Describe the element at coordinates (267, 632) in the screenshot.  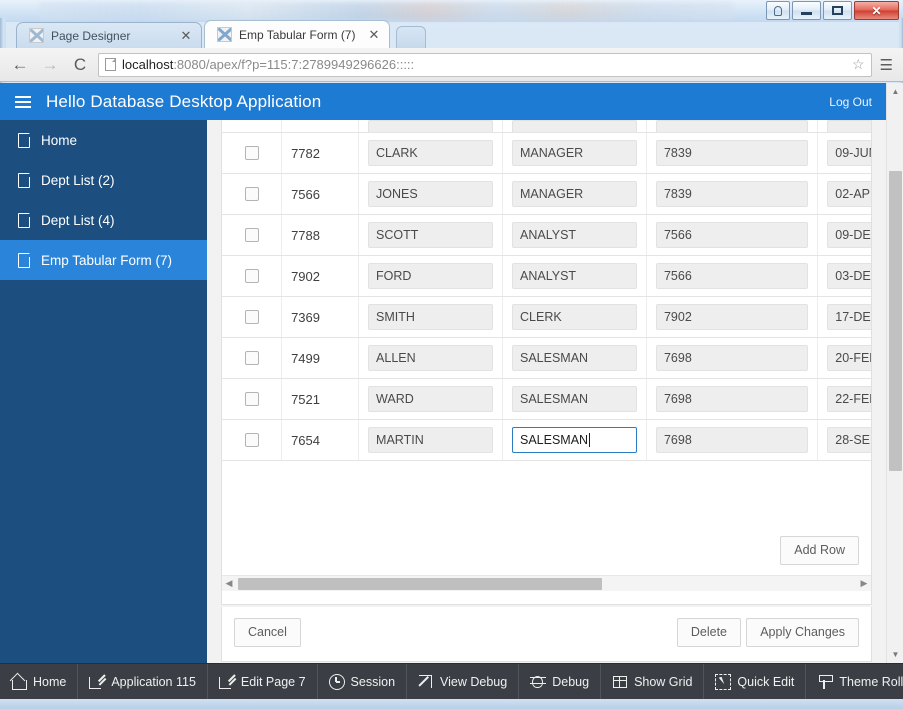
I see `cancel-button: Cancel` at that location.